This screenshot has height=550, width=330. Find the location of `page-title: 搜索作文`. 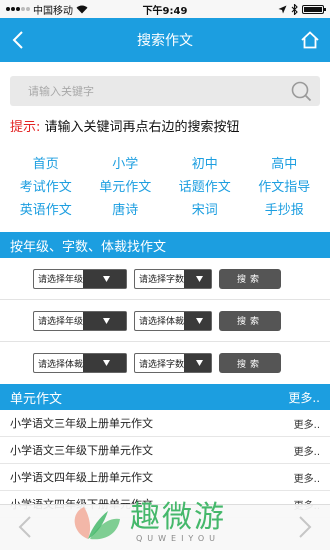

page-title: 搜索作文 is located at coordinates (165, 41).